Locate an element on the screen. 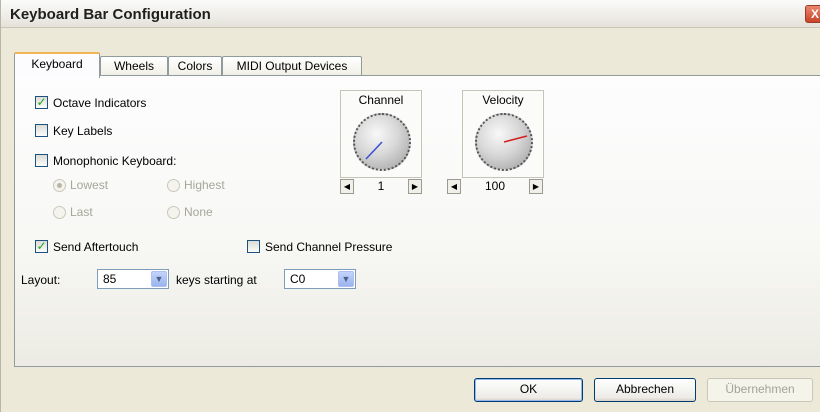 This screenshot has height=412, width=820. start-key-value: C0 is located at coordinates (298, 279).